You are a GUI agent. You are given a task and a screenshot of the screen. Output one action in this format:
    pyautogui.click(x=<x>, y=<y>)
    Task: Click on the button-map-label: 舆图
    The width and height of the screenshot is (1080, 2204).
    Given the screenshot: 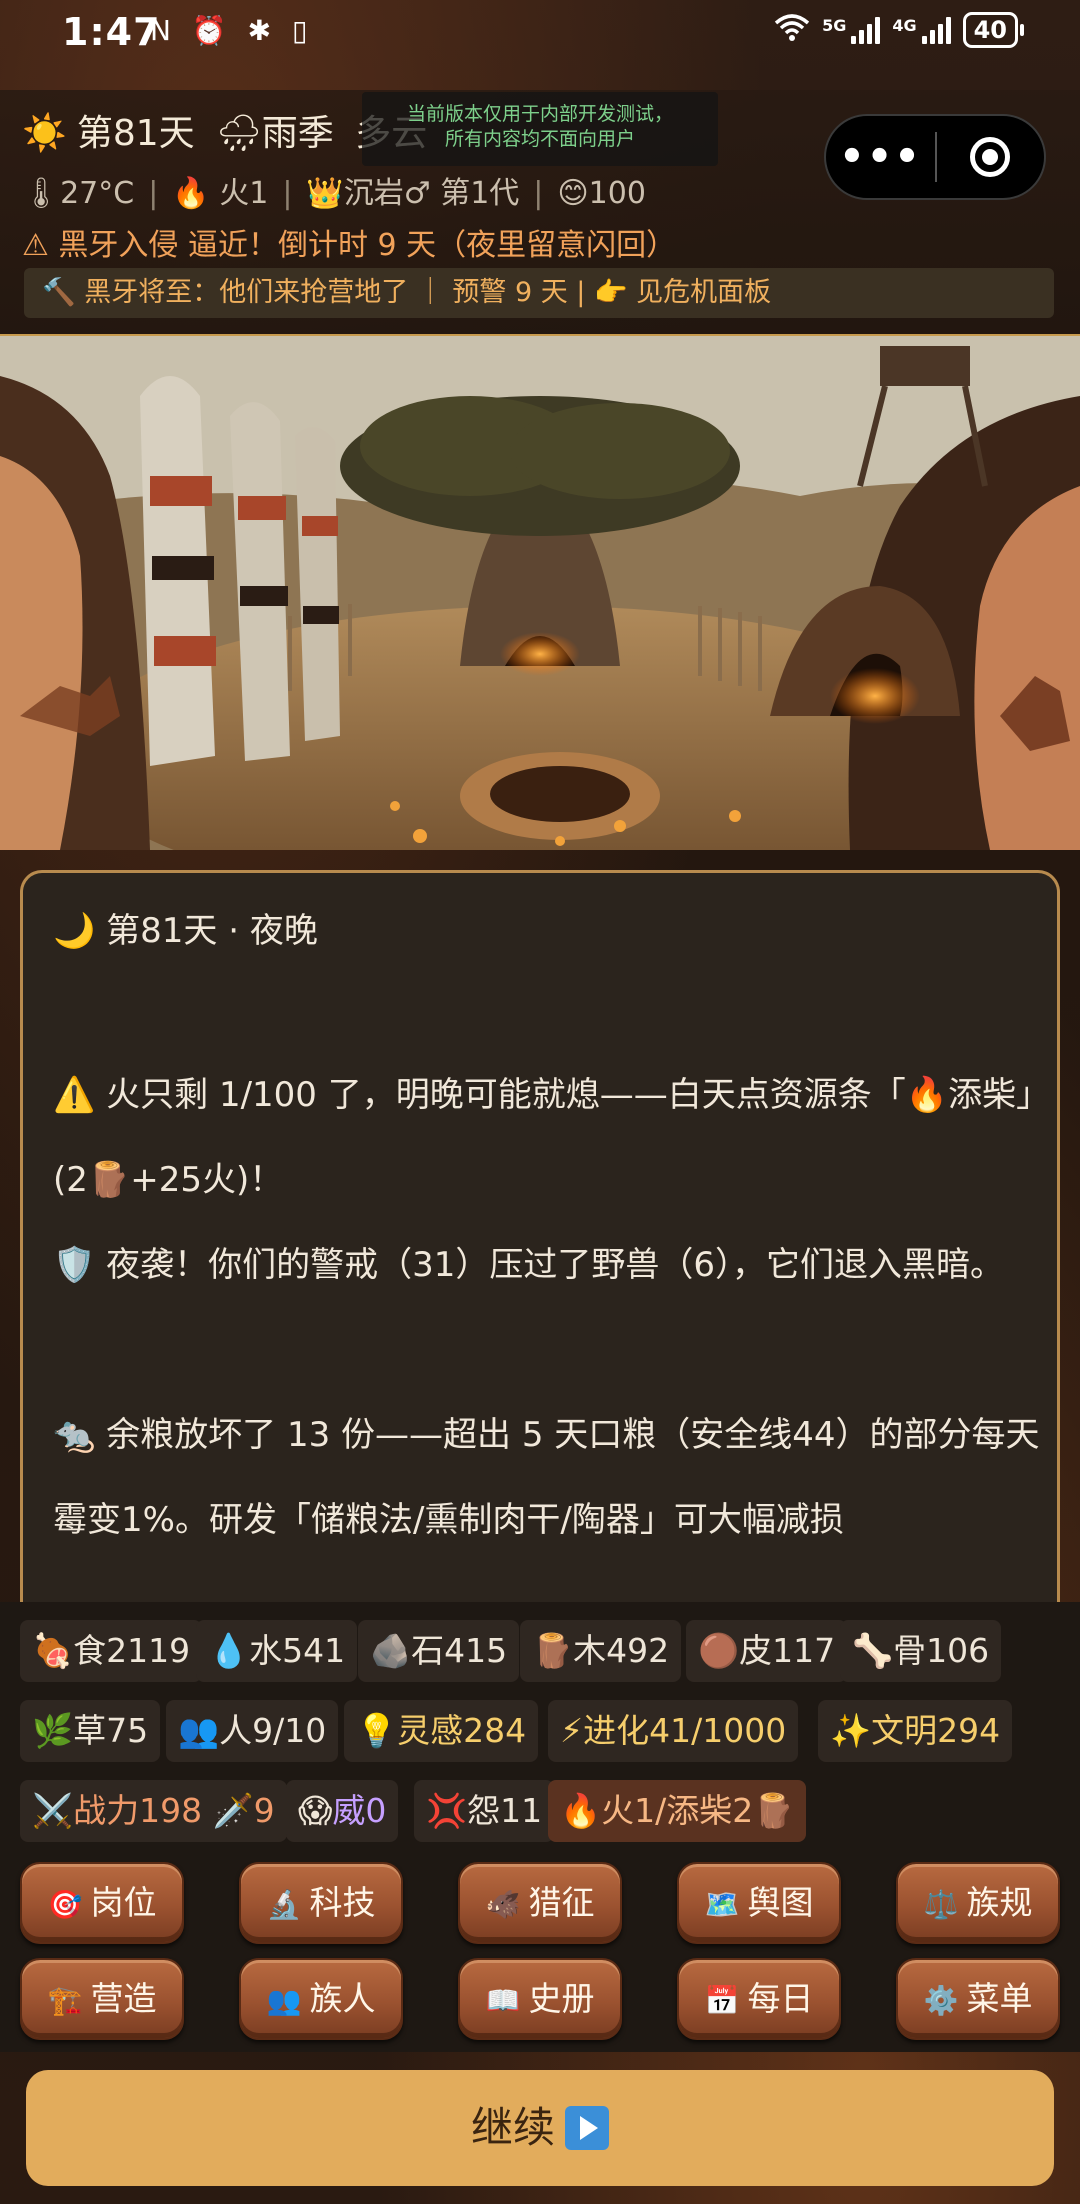 What is the action you would take?
    pyautogui.click(x=780, y=1902)
    